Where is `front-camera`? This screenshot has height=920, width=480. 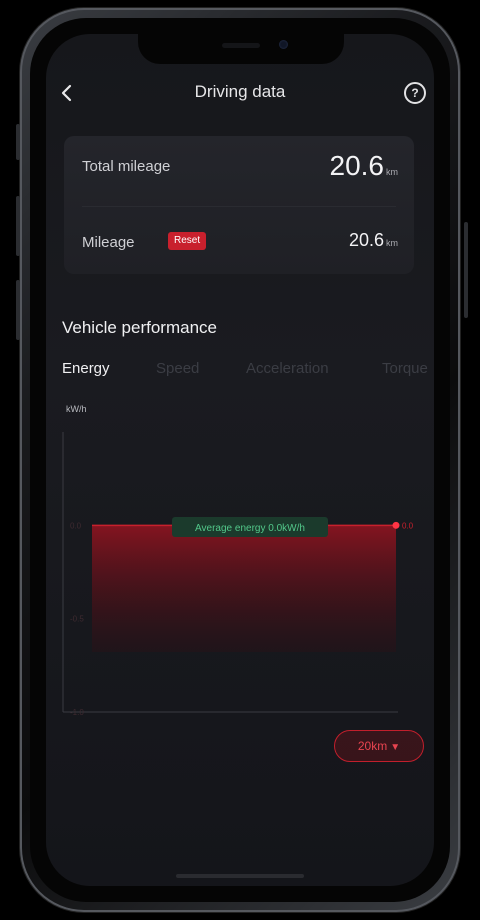
front-camera is located at coordinates (283, 44).